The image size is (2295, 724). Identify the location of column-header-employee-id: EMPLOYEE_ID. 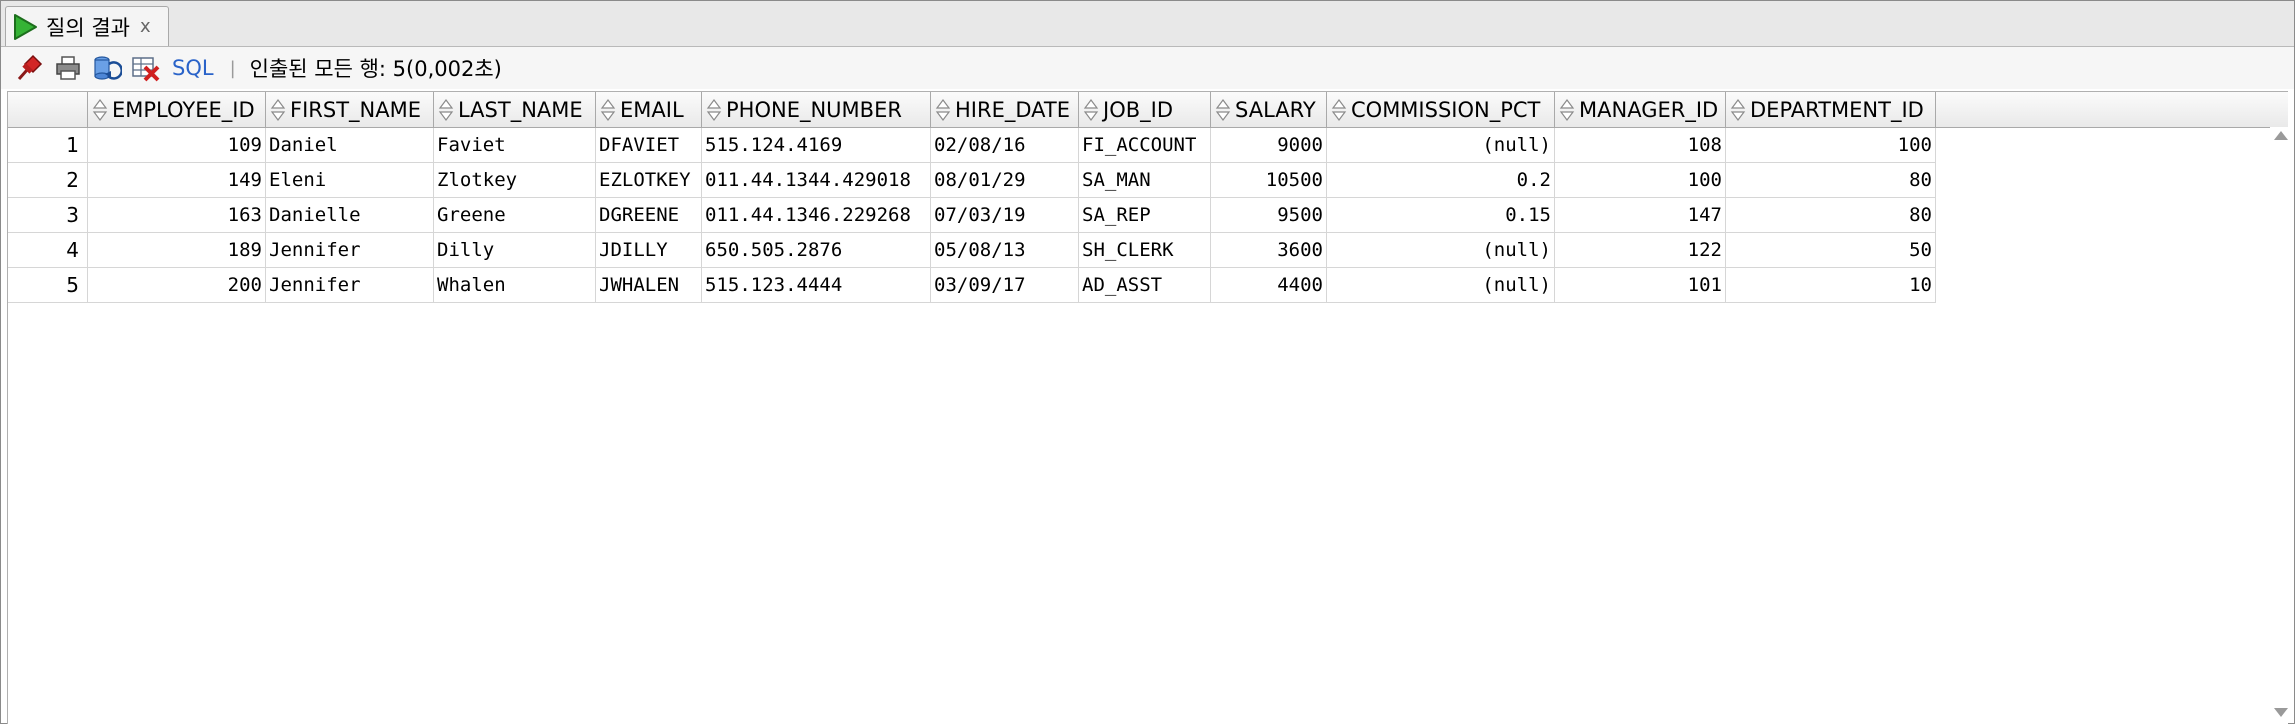
(177, 109).